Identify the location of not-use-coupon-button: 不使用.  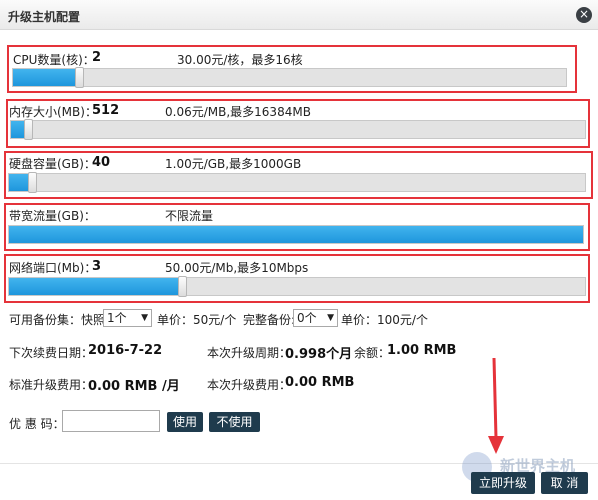
(234, 422).